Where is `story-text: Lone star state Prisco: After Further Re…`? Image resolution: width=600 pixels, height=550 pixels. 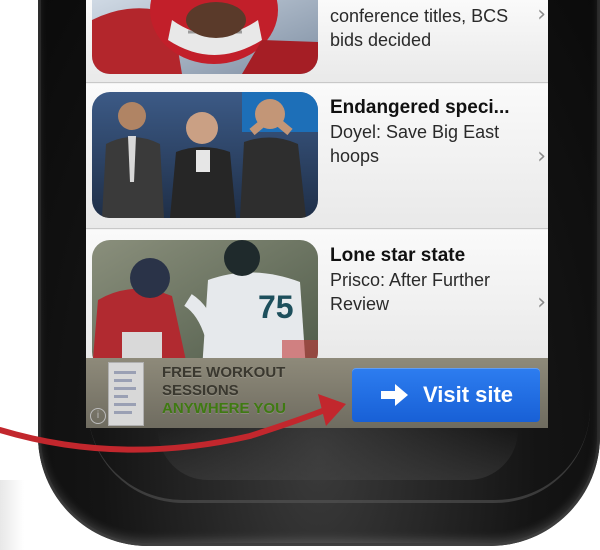 story-text: Lone star state Prisco: After Further Re… is located at coordinates (430, 280).